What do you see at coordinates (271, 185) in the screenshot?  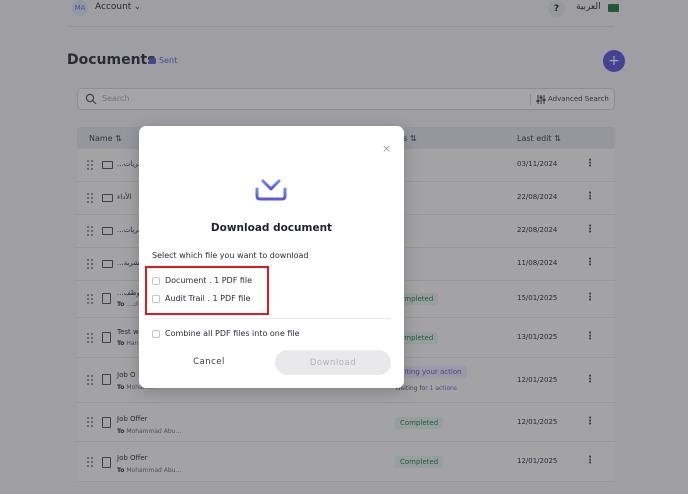 I see `download-icon` at bounding box center [271, 185].